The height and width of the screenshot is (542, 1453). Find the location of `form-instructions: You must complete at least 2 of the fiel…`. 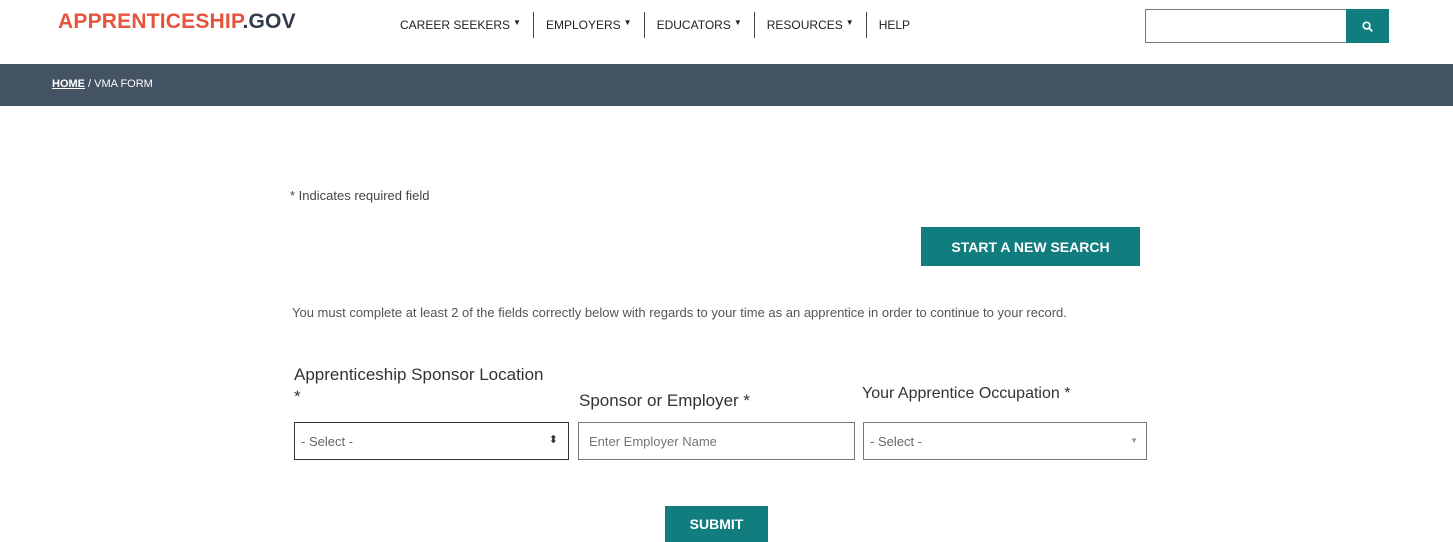

form-instructions: You must complete at least 2 of the fiel… is located at coordinates (679, 312).